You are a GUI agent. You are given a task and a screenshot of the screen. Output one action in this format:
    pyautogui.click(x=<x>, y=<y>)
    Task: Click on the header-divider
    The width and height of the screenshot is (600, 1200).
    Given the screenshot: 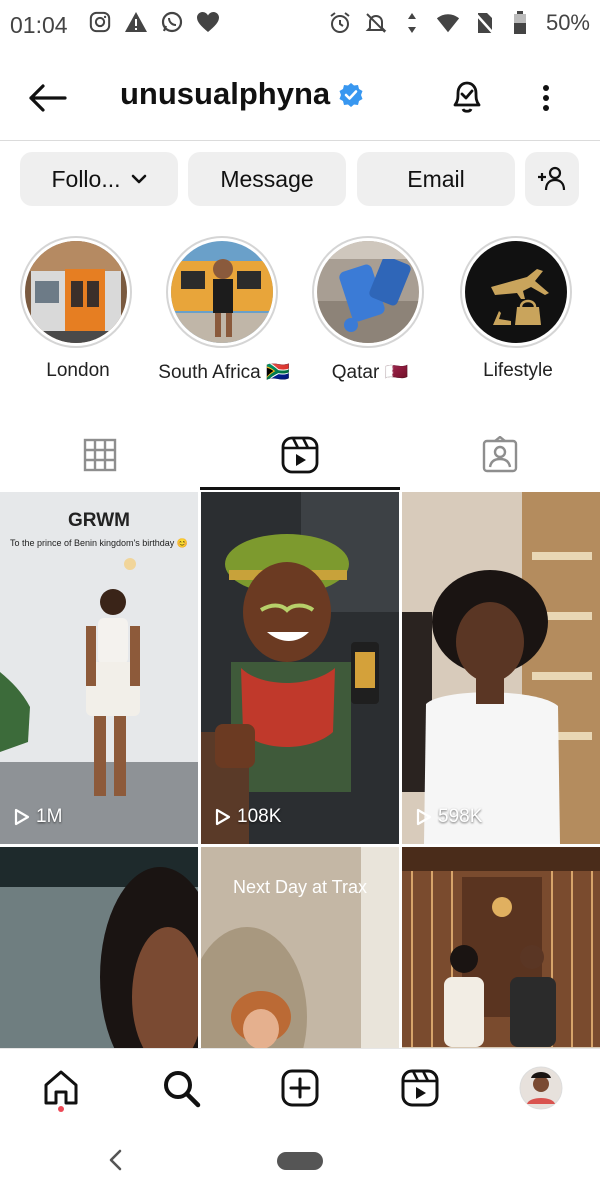 What is the action you would take?
    pyautogui.click(x=300, y=140)
    